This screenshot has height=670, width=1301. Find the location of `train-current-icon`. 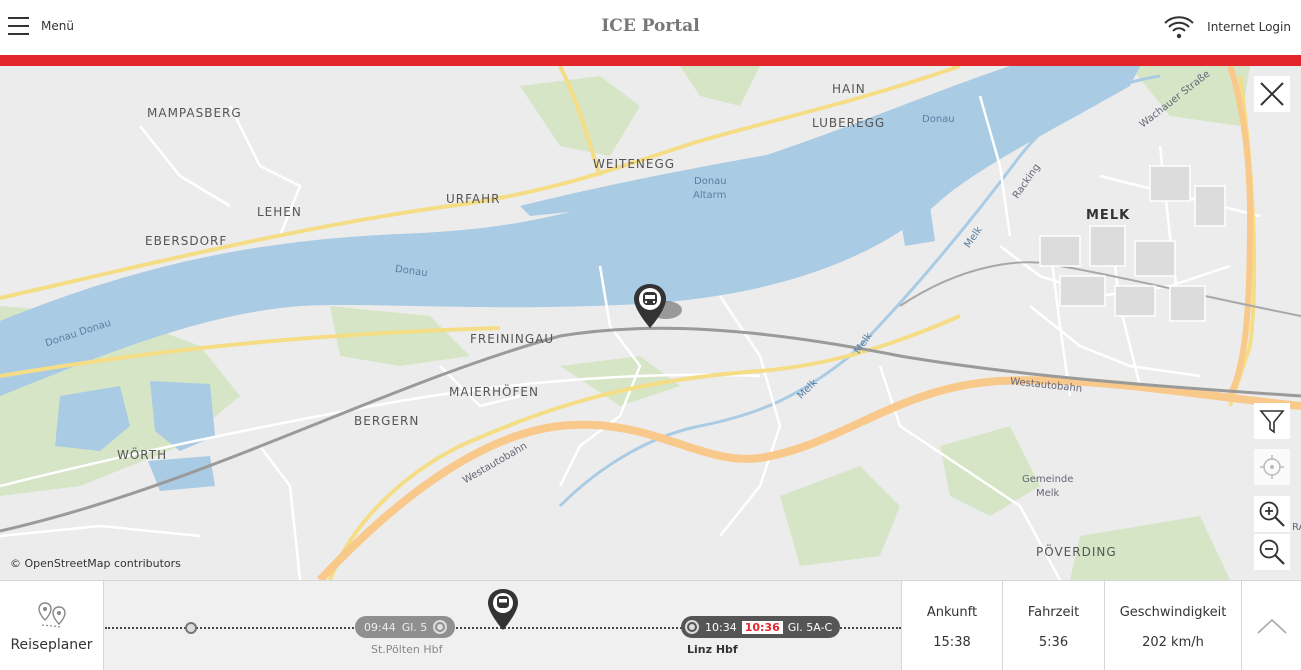

train-current-icon is located at coordinates (503, 609).